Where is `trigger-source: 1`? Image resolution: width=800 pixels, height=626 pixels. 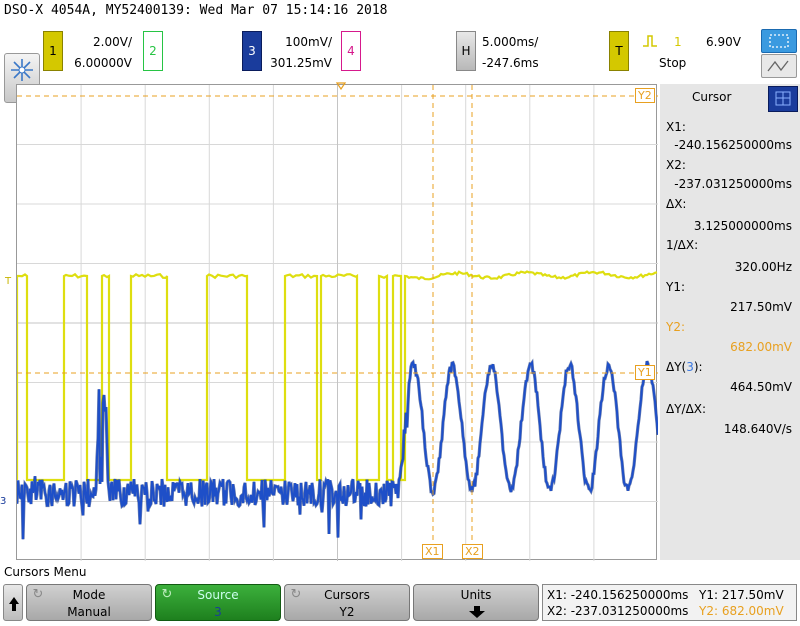 trigger-source: 1 is located at coordinates (678, 42).